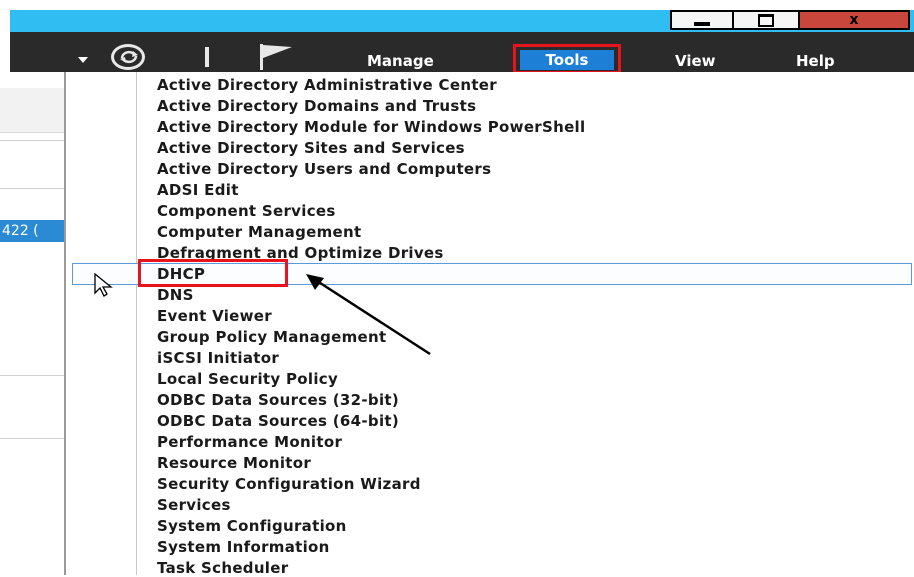 The image size is (914, 577). What do you see at coordinates (368, 315) in the screenshot?
I see `annotation-arrow-icon` at bounding box center [368, 315].